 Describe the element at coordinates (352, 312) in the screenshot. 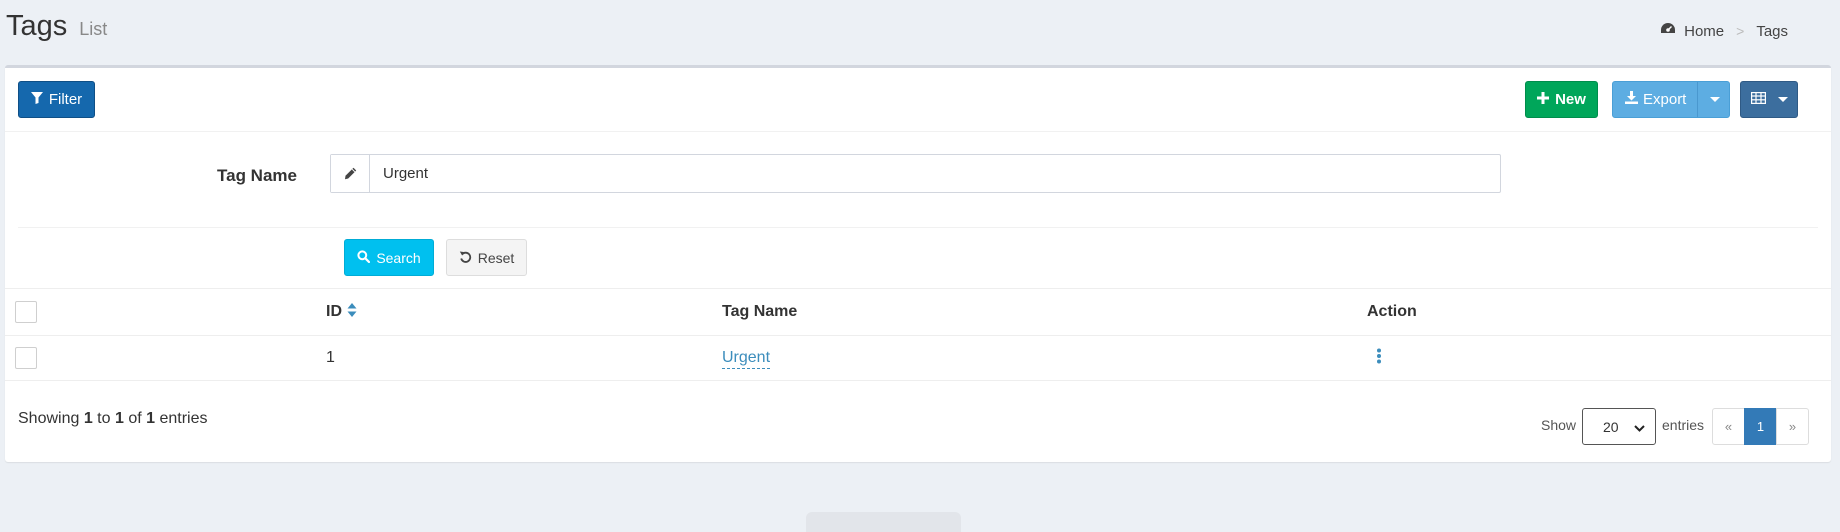

I see `sort-icon` at that location.